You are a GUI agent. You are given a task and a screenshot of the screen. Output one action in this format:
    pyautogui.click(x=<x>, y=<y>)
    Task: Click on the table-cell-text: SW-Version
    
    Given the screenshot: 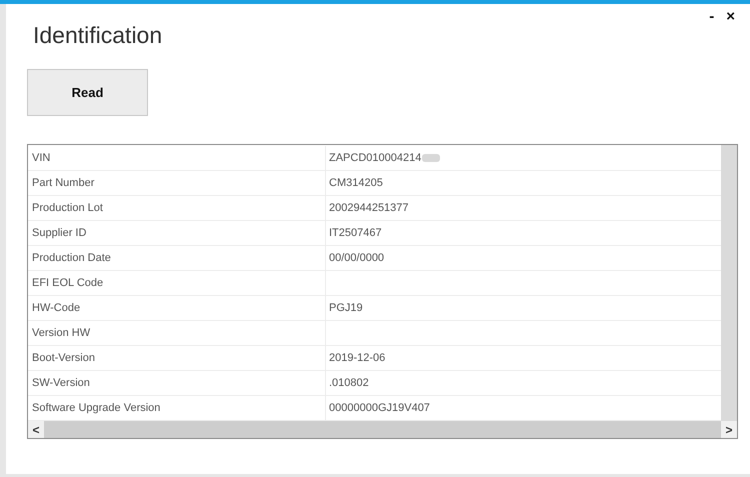 What is the action you would take?
    pyautogui.click(x=61, y=383)
    